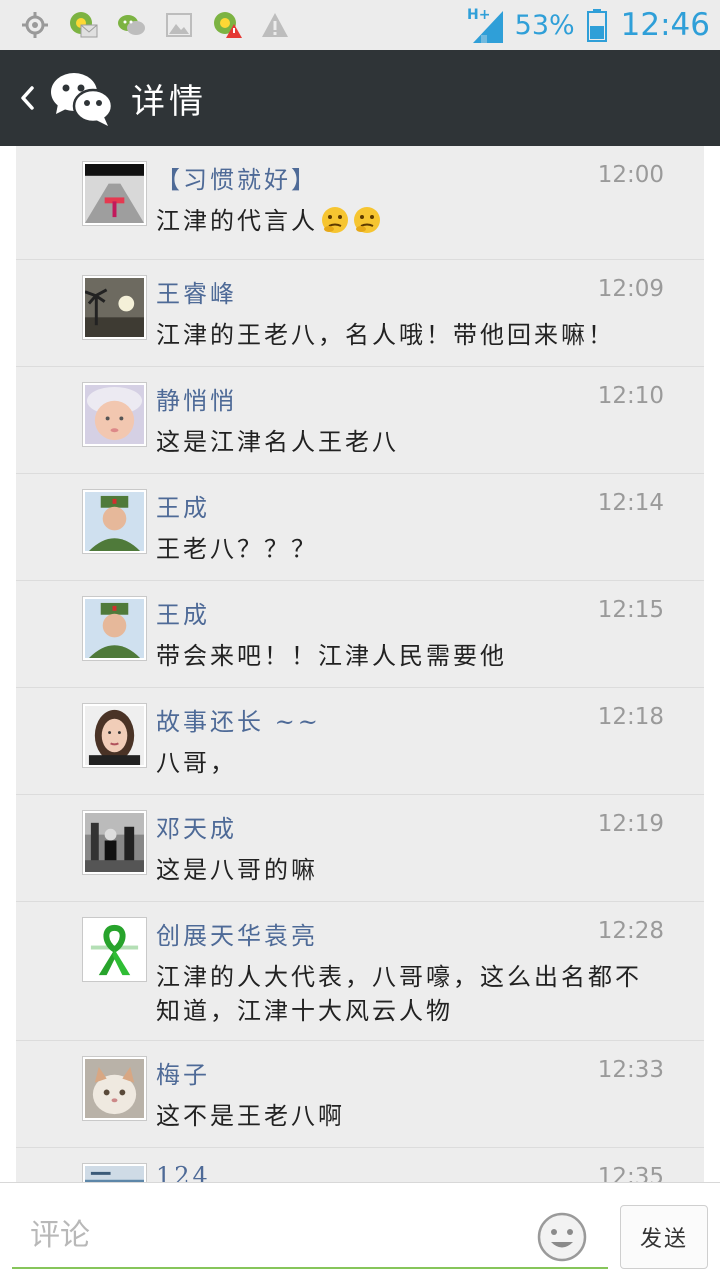  Describe the element at coordinates (114, 842) in the screenshot. I see `bw-photo-avatar` at that location.